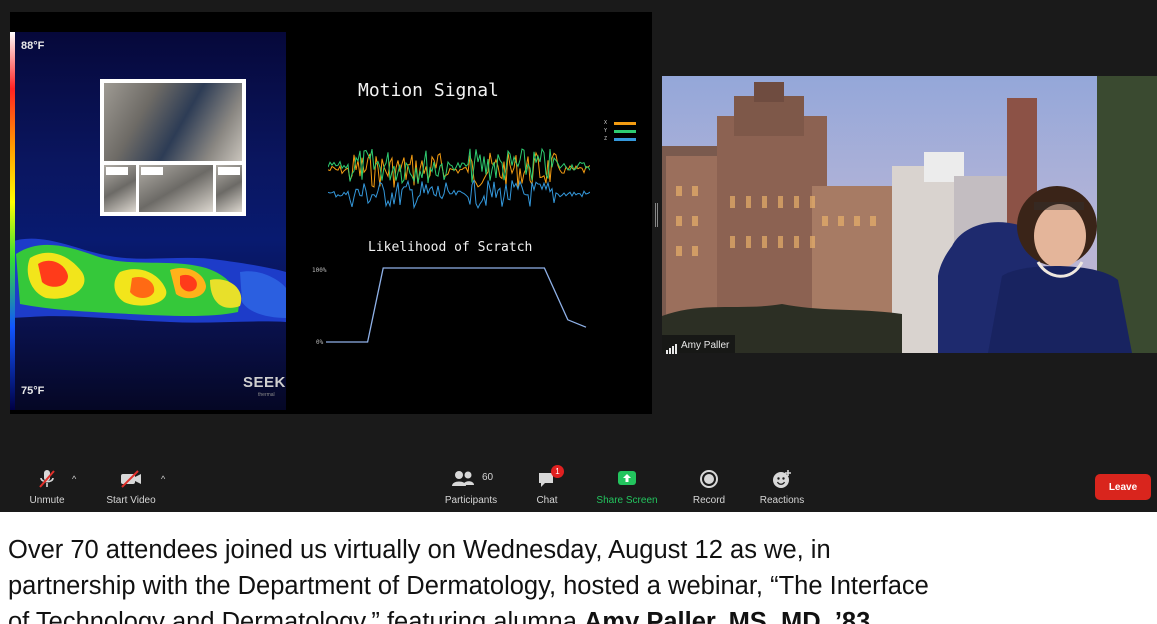 This screenshot has height=624, width=1157. What do you see at coordinates (727, 616) in the screenshot?
I see `alumna-name: Amy Paller, MS, MD, ’83` at bounding box center [727, 616].